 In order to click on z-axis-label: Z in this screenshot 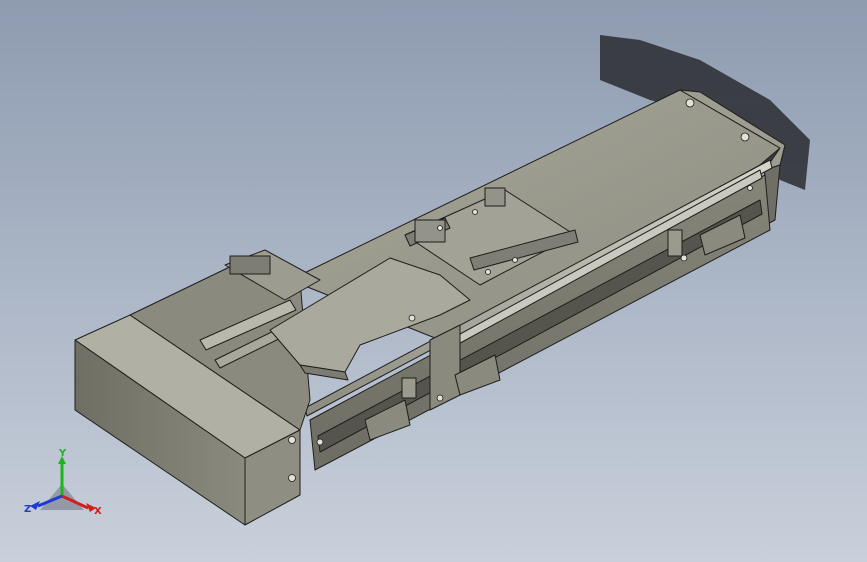, I will do `click(27, 509)`.